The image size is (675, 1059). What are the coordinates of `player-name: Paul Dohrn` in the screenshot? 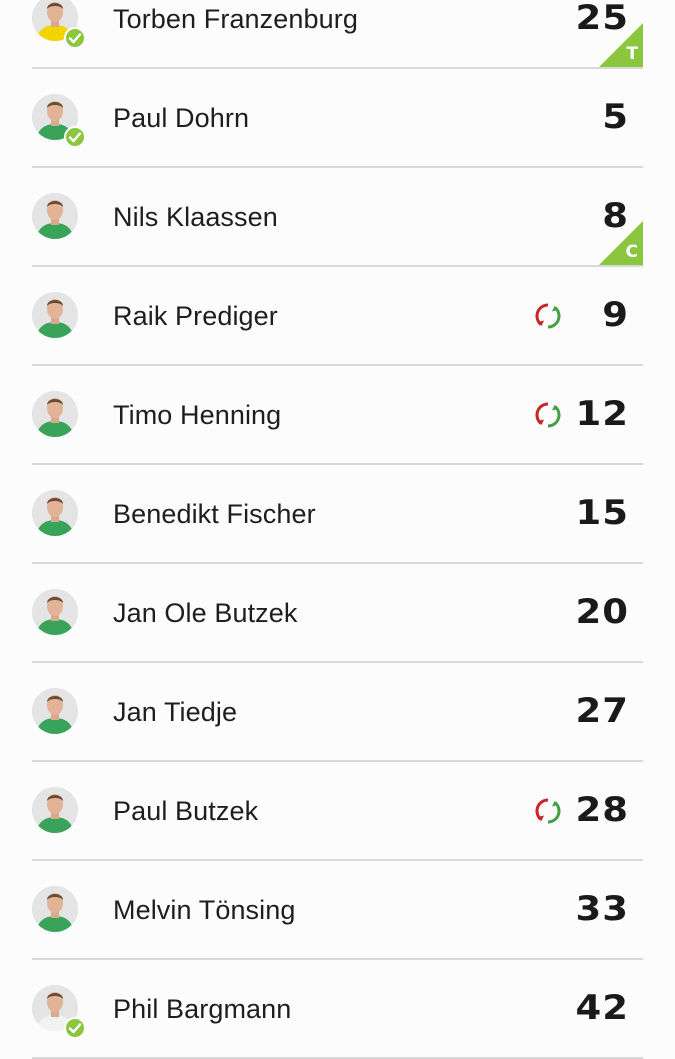 It's located at (181, 118).